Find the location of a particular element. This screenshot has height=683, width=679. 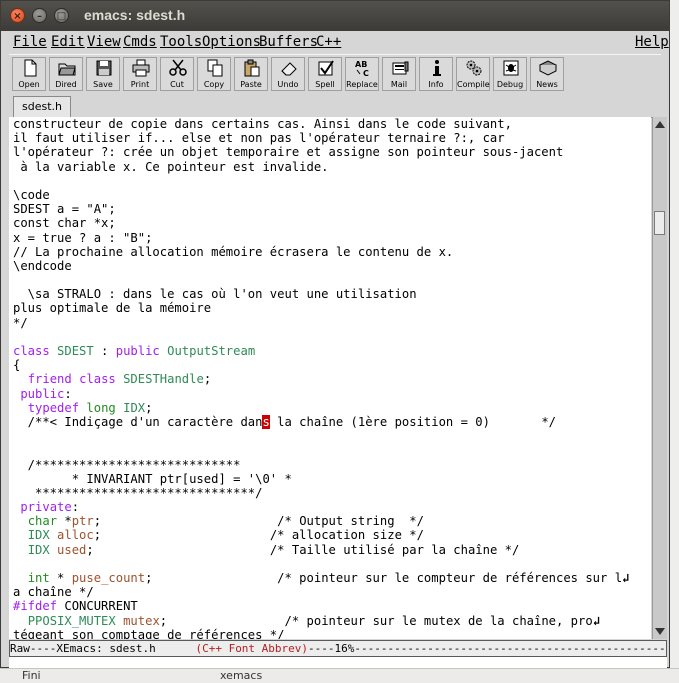

open-label: Open is located at coordinates (29, 84).